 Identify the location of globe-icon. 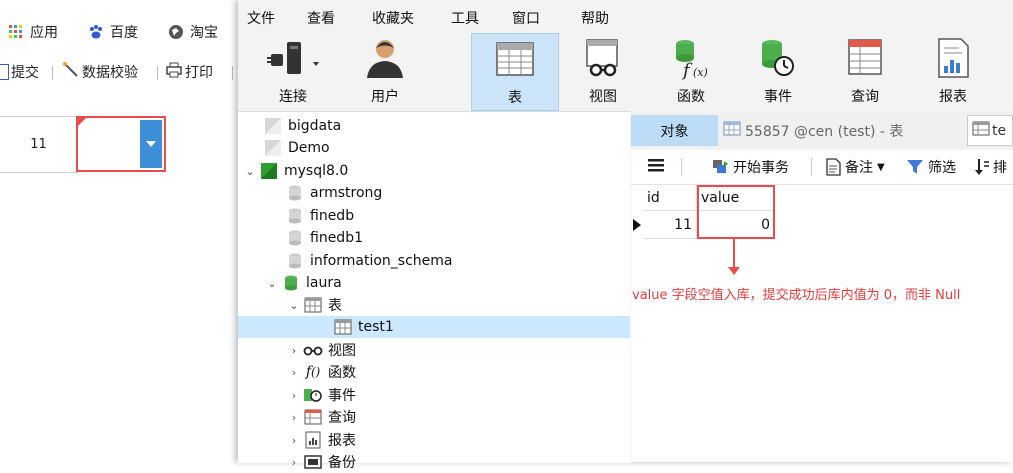
(176, 32).